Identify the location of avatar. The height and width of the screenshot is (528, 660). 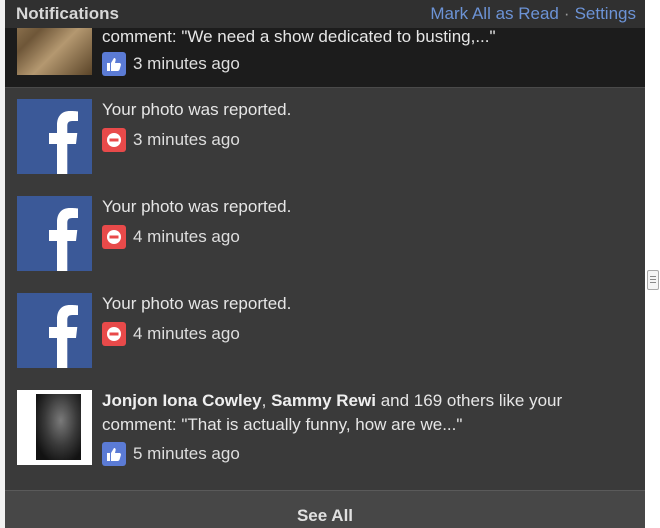
(54, 427).